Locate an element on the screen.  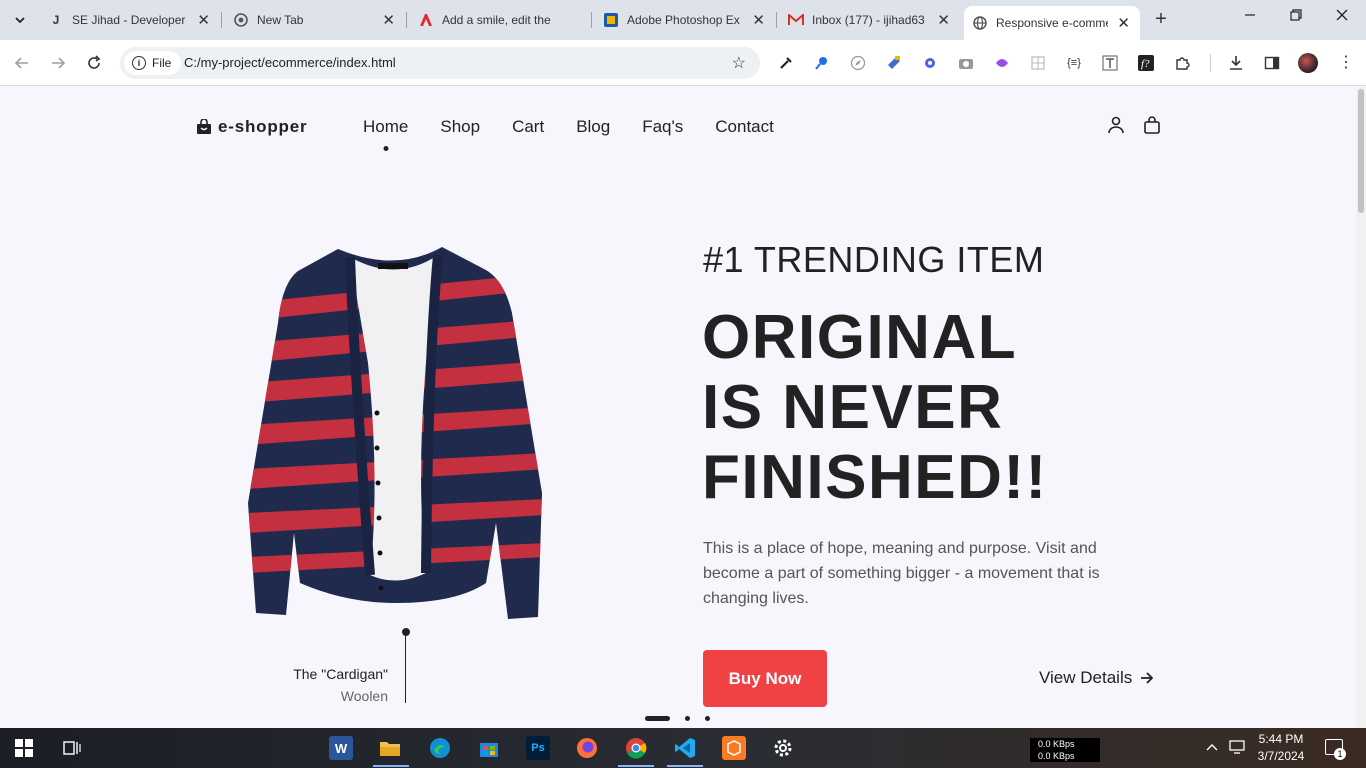
tab-se-jihad: J SE Jihad - Developer ✕ is located at coordinates (134, 20).